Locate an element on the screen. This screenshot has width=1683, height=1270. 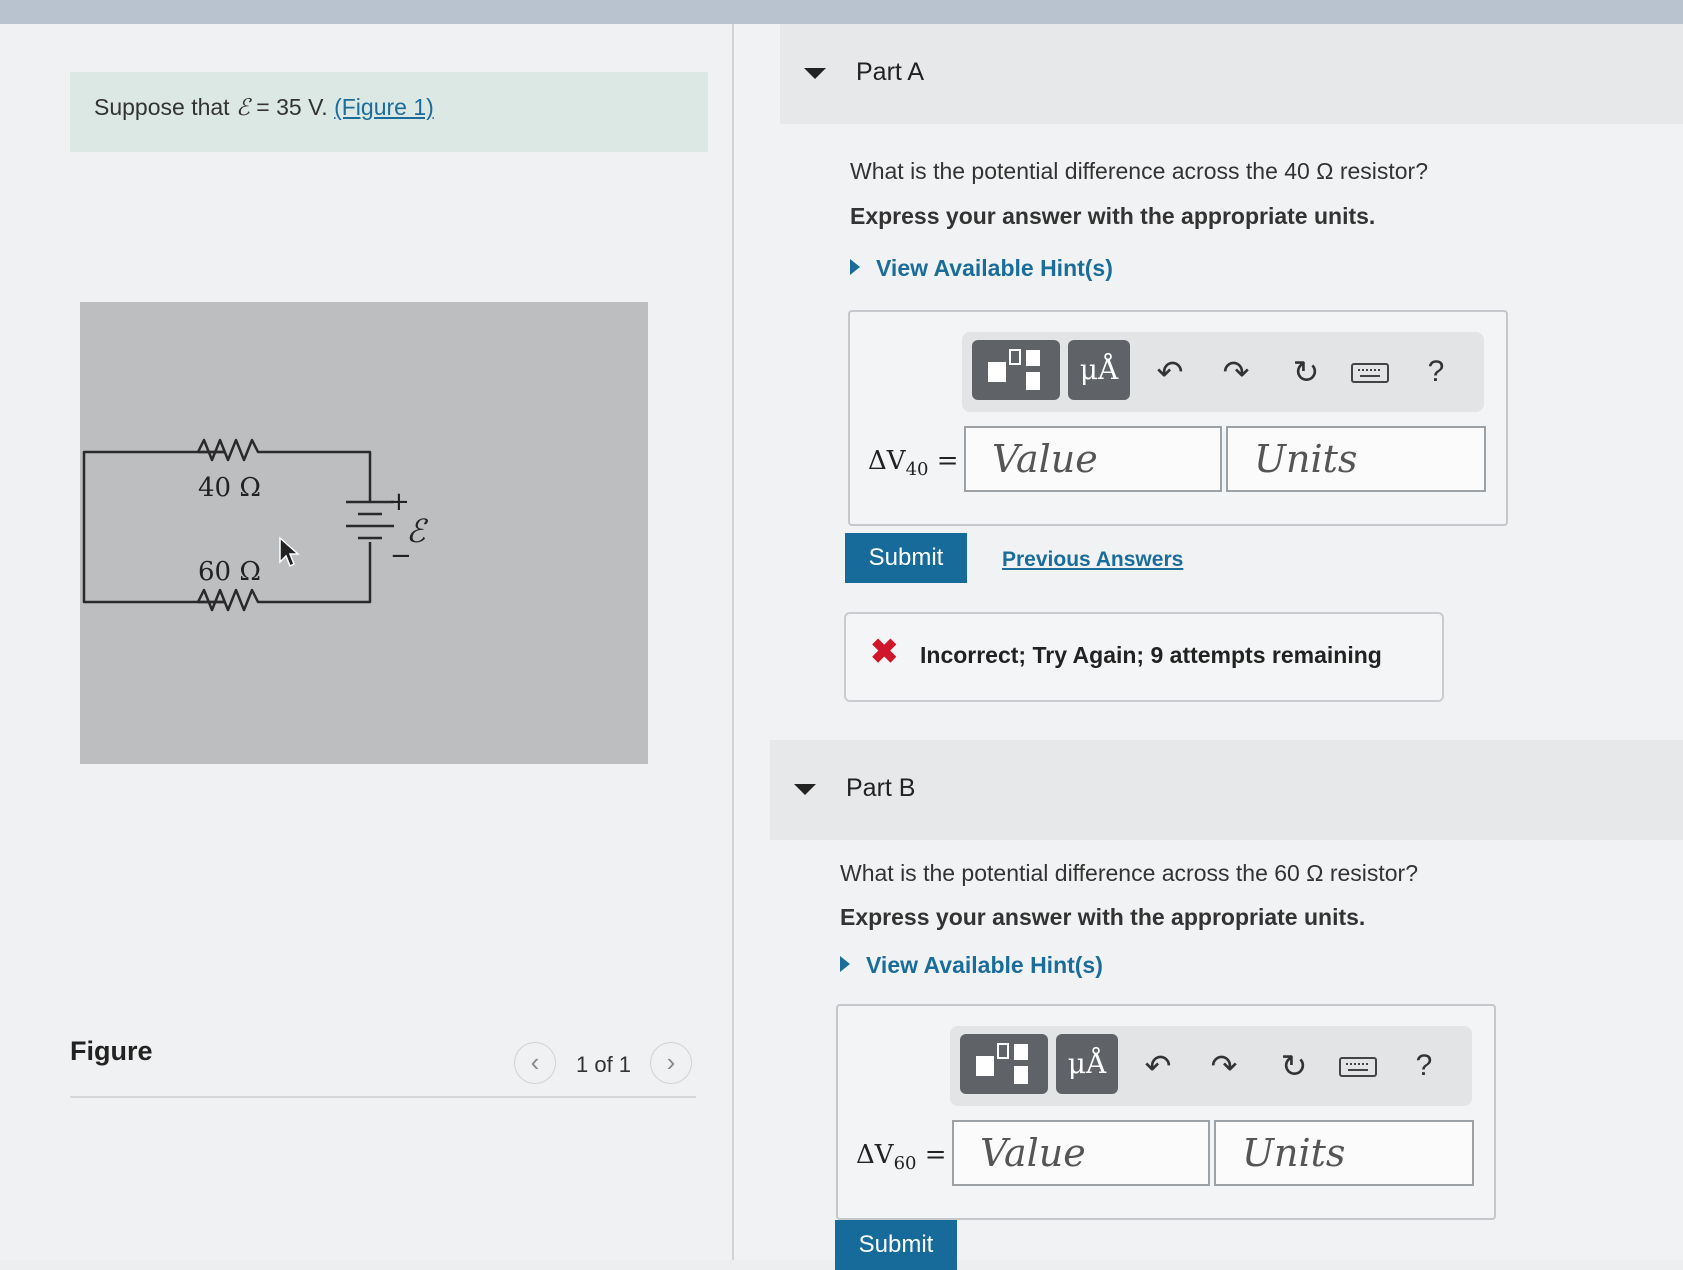
subscript-60: 60 is located at coordinates (905, 1164).